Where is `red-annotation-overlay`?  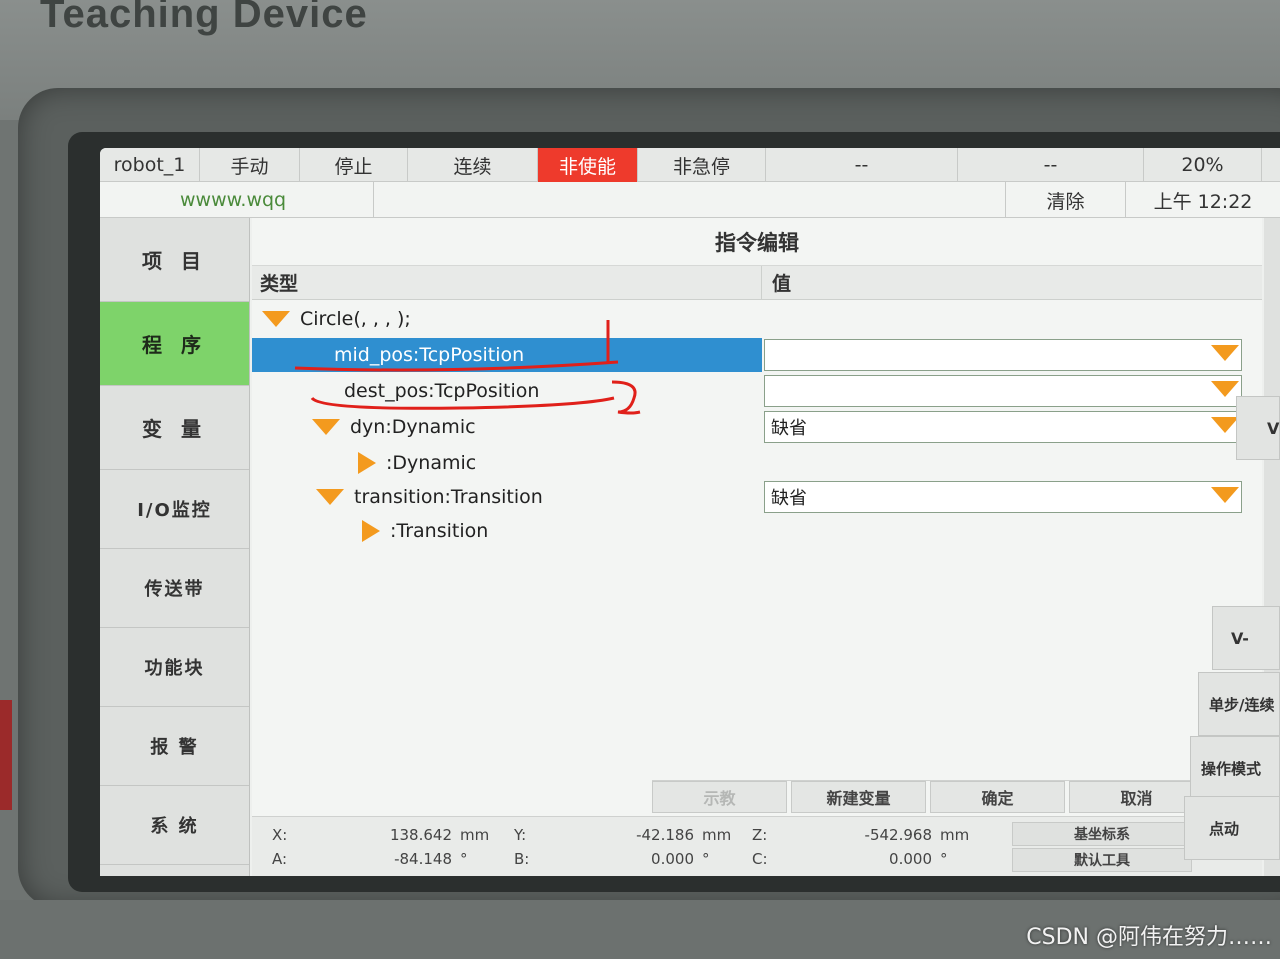
red-annotation-overlay is located at coordinates (467, 367).